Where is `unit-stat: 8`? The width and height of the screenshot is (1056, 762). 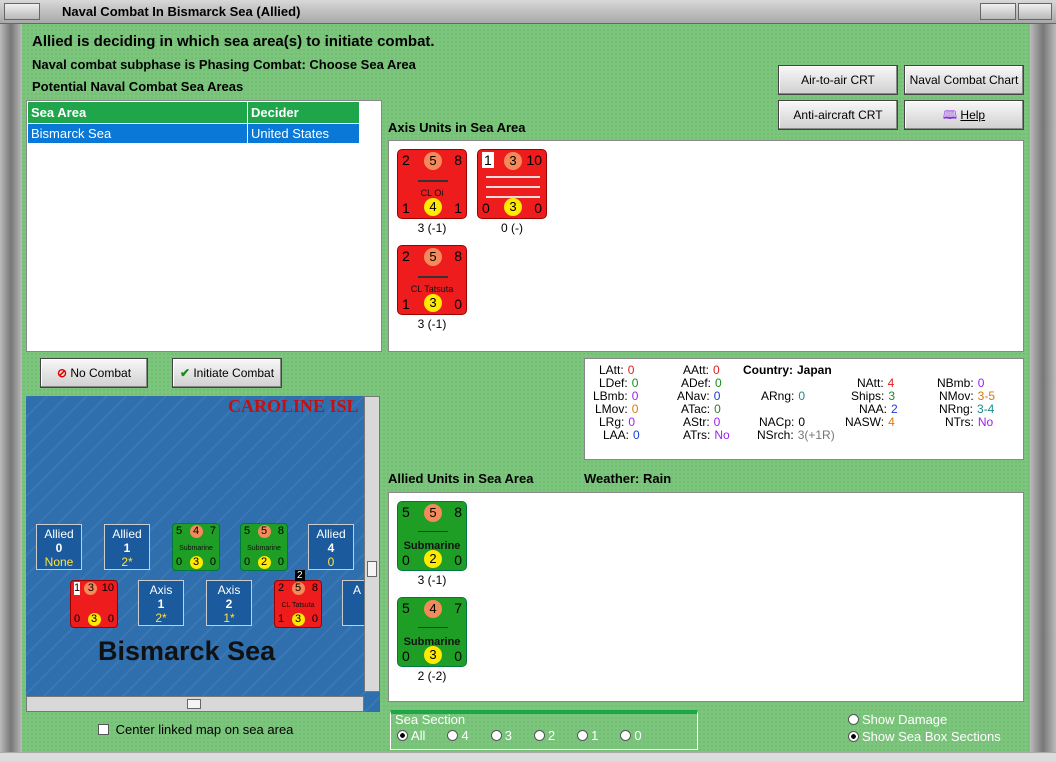
unit-stat: 8 is located at coordinates (314, 588).